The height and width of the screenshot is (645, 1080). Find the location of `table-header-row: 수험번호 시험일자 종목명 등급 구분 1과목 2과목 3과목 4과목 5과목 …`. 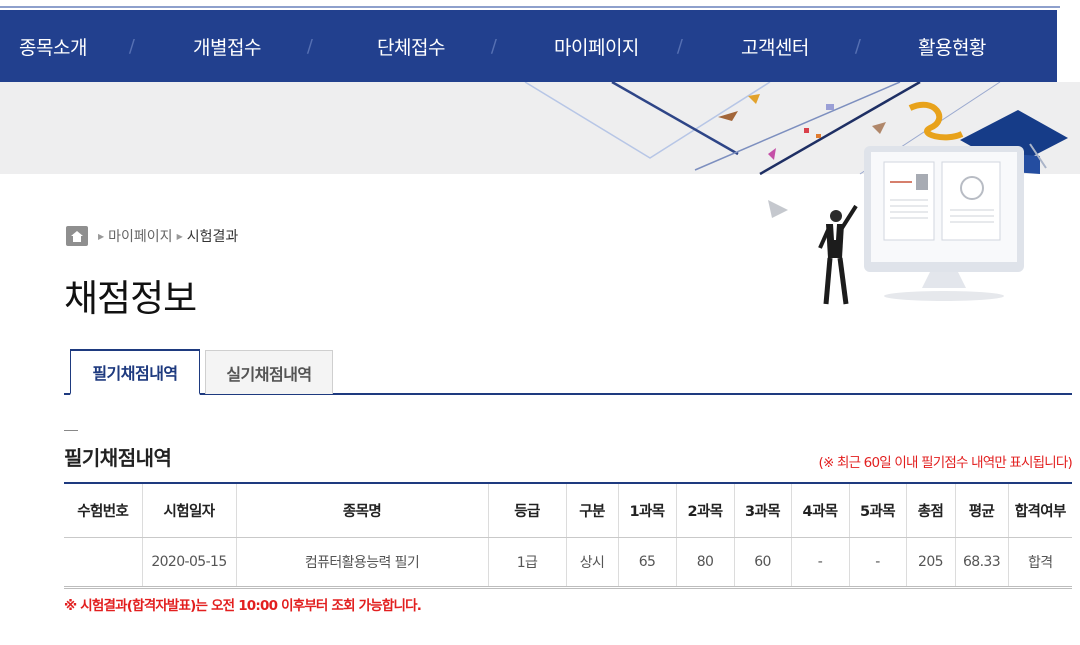

table-header-row: 수험번호 시험일자 종목명 등급 구분 1과목 2과목 3과목 4과목 5과목 … is located at coordinates (568, 510).